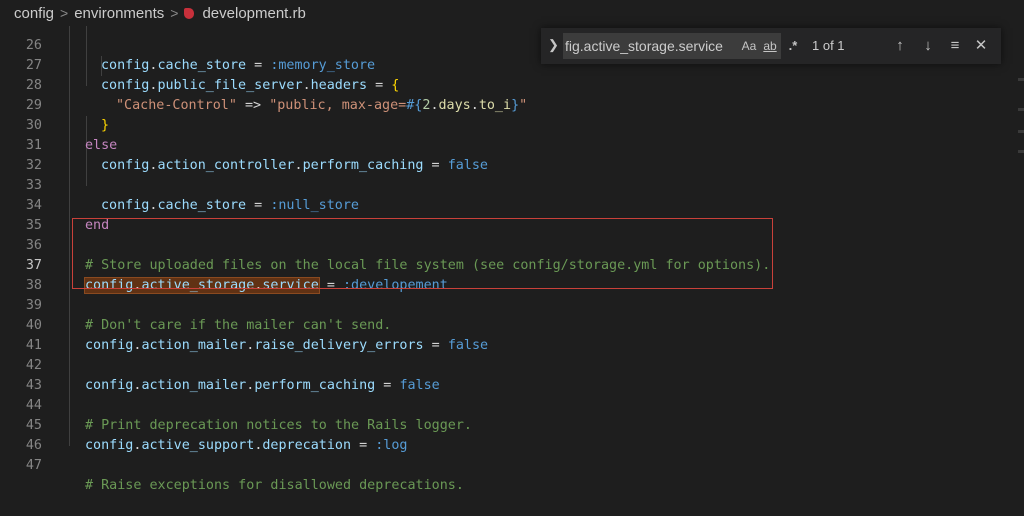 Image resolution: width=1024 pixels, height=516 pixels. Describe the element at coordinates (1017, 236) in the screenshot. I see `vertical-scrollbar` at that location.